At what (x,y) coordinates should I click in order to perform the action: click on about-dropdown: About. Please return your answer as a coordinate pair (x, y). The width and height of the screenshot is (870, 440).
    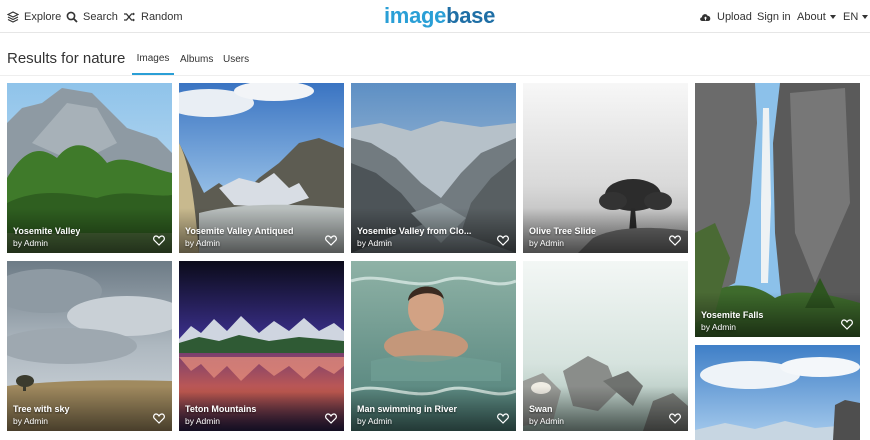
    Looking at the image, I should click on (816, 16).